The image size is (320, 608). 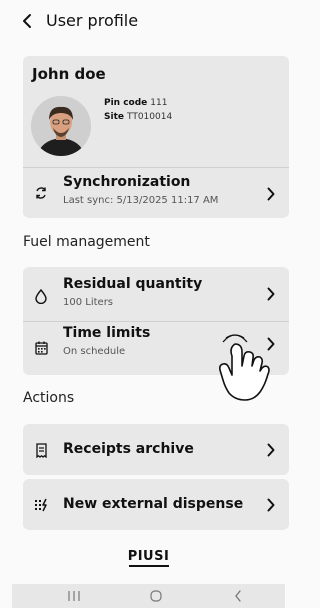 What do you see at coordinates (74, 596) in the screenshot?
I see `recent-apps-icon` at bounding box center [74, 596].